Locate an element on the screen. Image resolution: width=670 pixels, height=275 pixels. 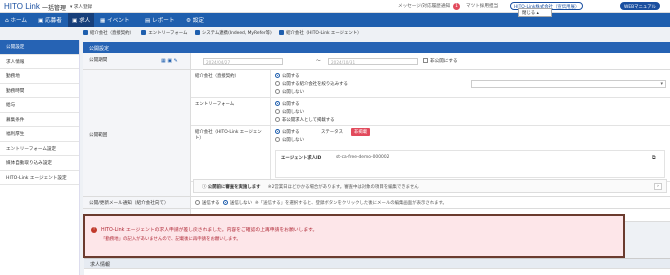
status-label: ステータス is located at coordinates (332, 132).